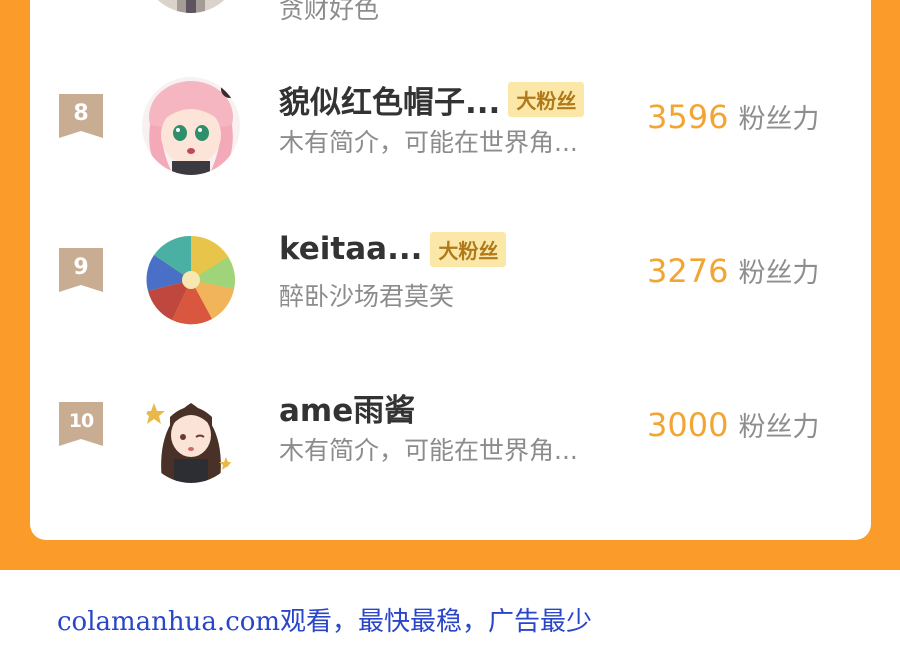  I want to click on fan-score-value: 3276, so click(688, 271).